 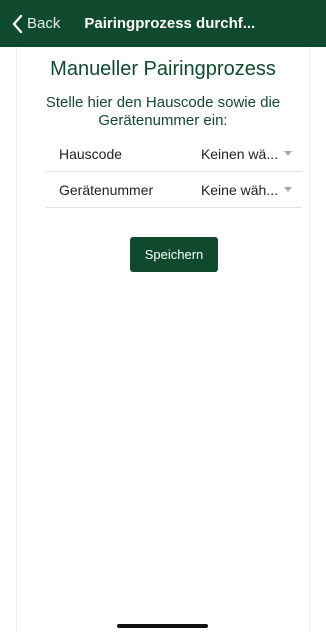 I want to click on field-label: Gerätenummer, so click(x=106, y=189).